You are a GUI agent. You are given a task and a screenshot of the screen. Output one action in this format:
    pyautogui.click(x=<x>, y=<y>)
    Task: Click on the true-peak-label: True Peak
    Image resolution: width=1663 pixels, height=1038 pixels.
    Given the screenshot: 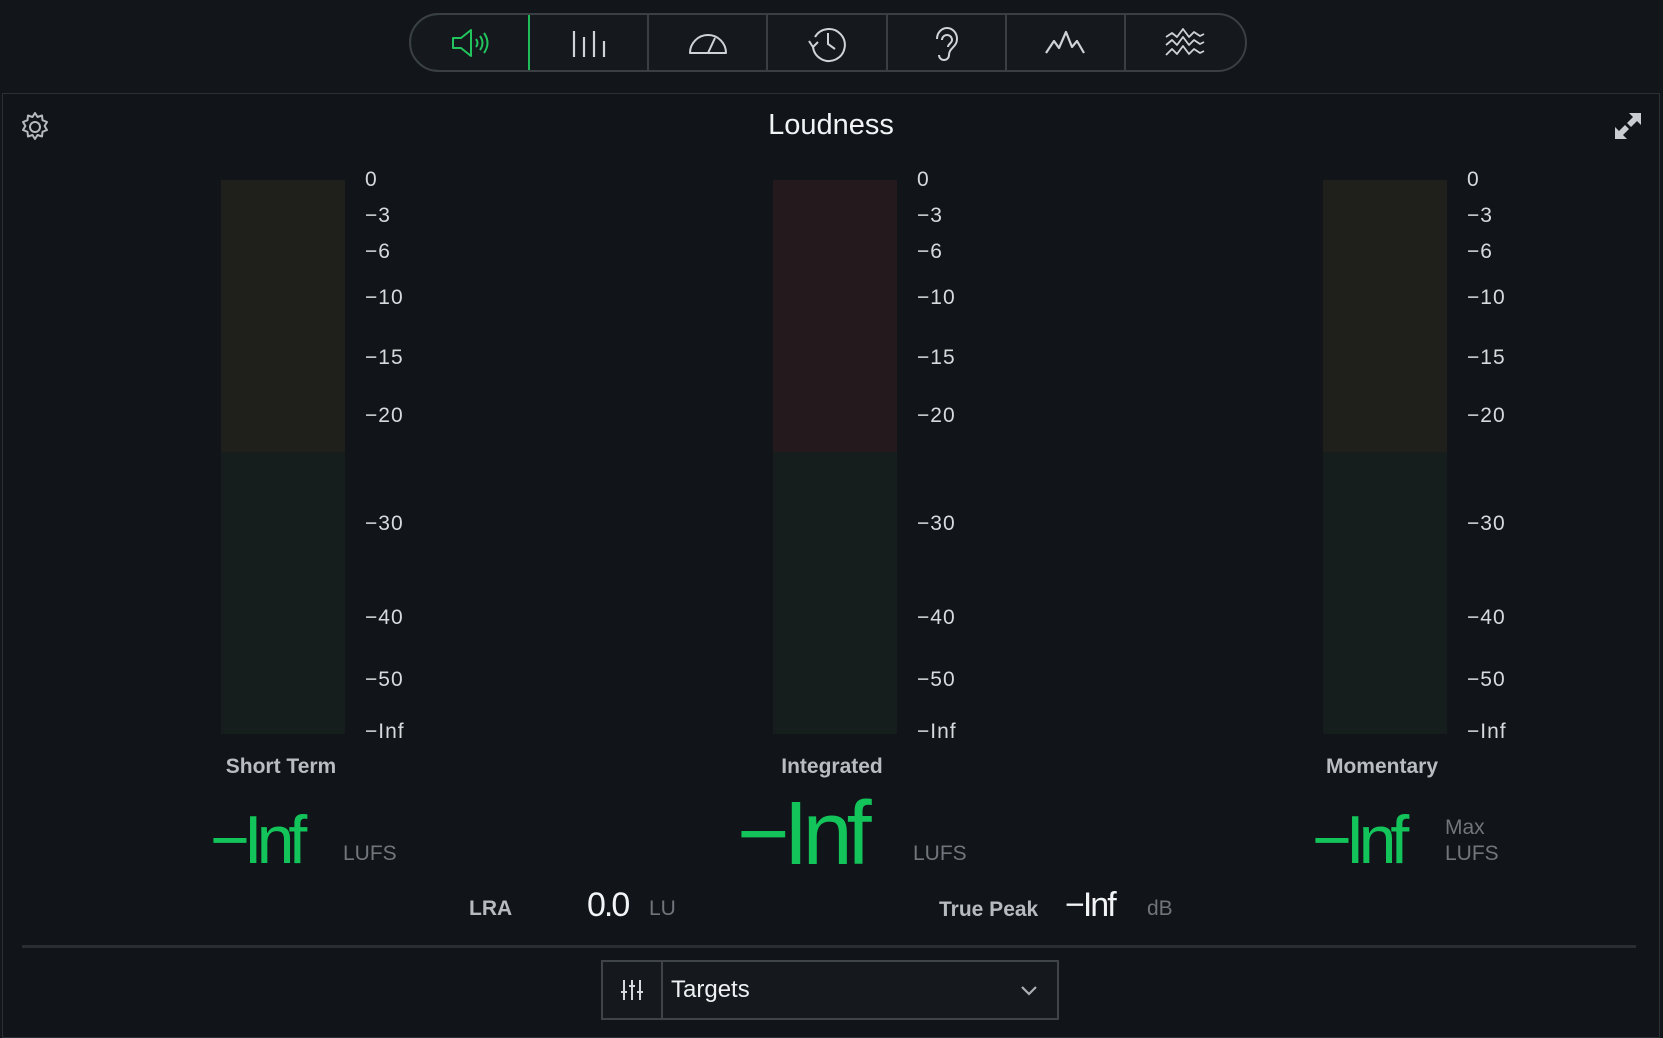 What is the action you would take?
    pyautogui.click(x=989, y=909)
    